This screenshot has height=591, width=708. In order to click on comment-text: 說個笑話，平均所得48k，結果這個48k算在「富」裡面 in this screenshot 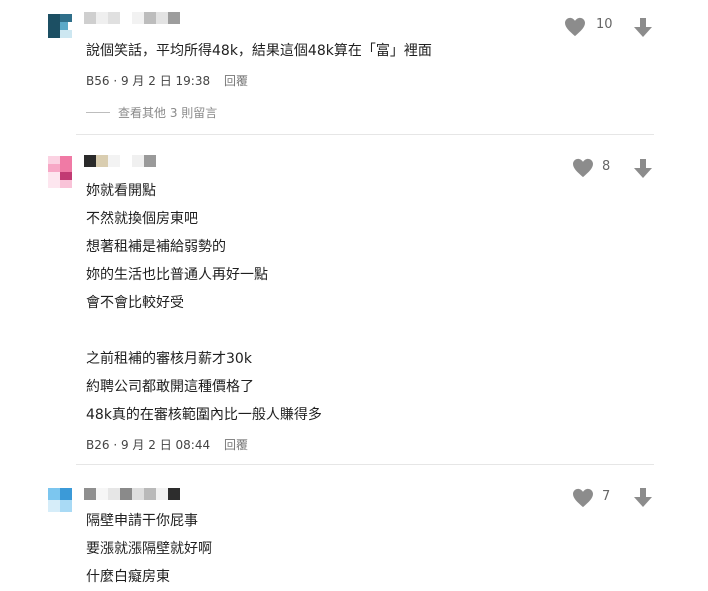, I will do `click(259, 51)`.